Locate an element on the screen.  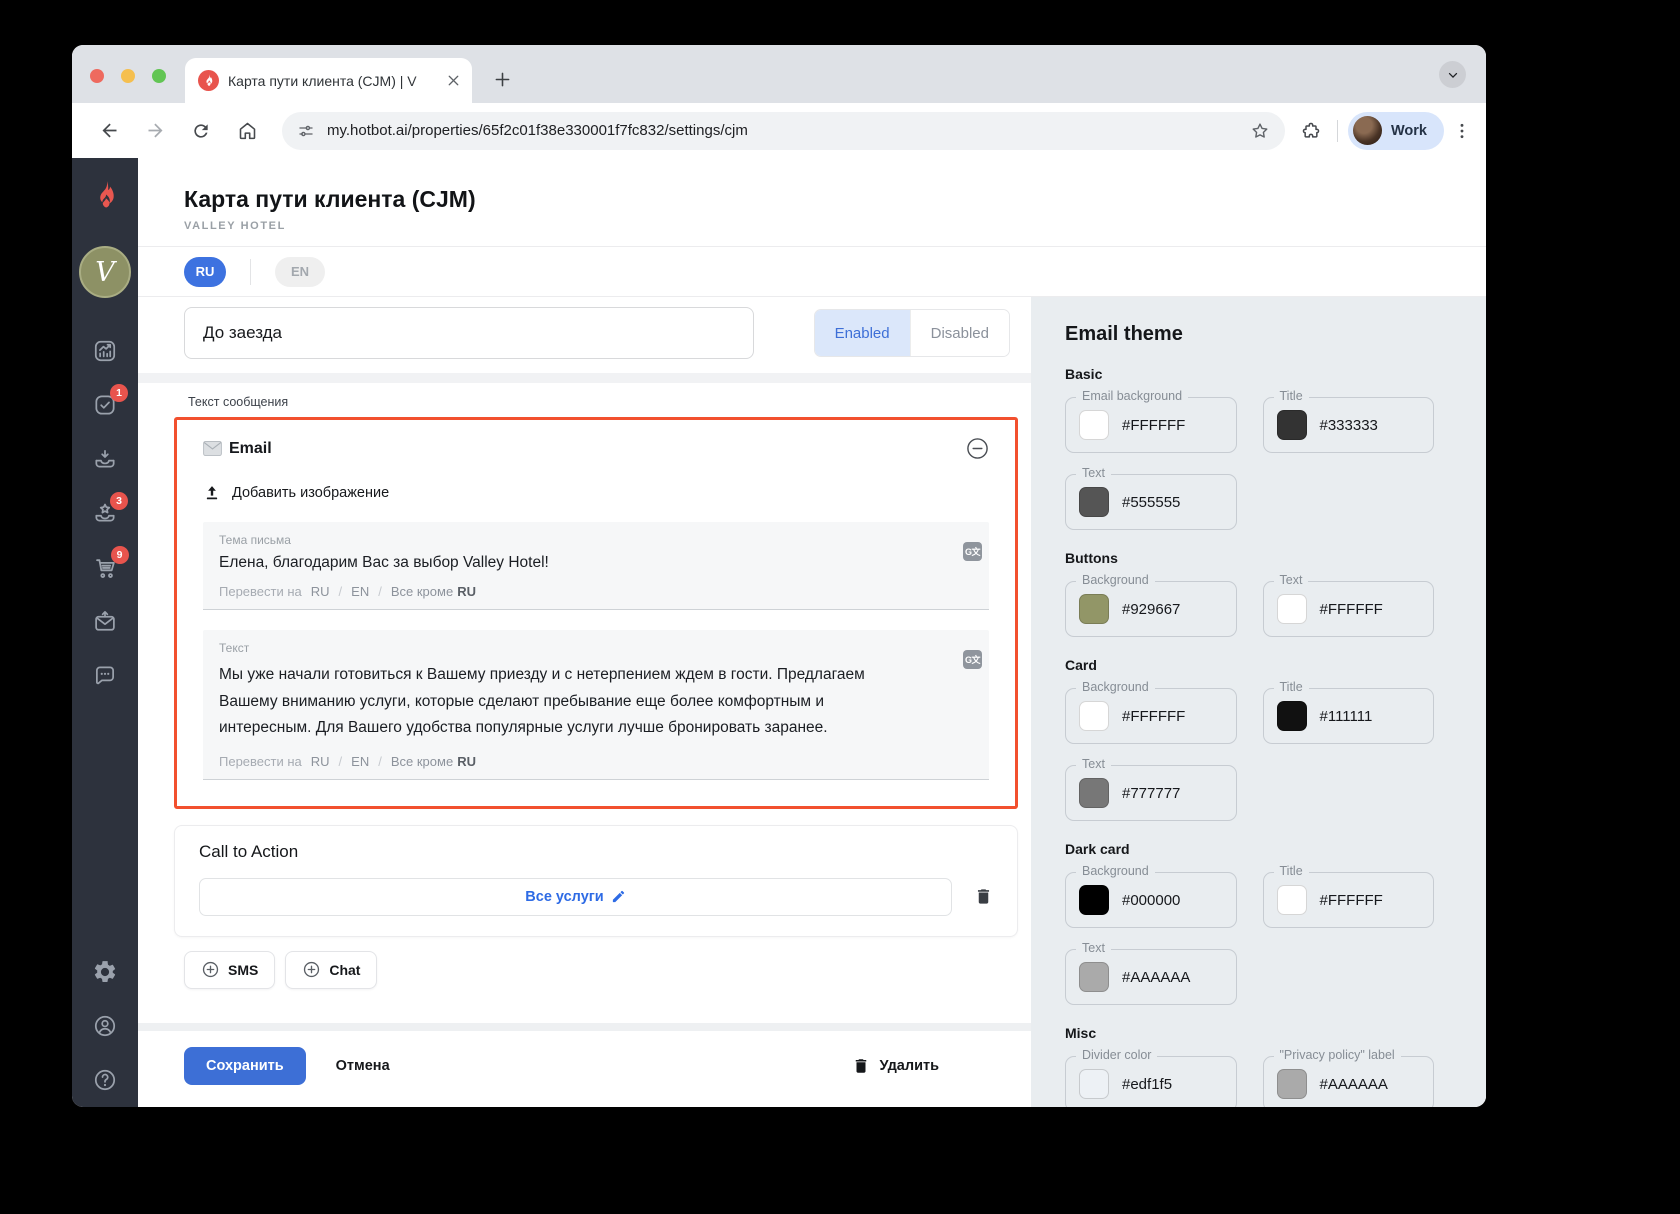
tab-search-chevron-icon is located at coordinates (1452, 74).